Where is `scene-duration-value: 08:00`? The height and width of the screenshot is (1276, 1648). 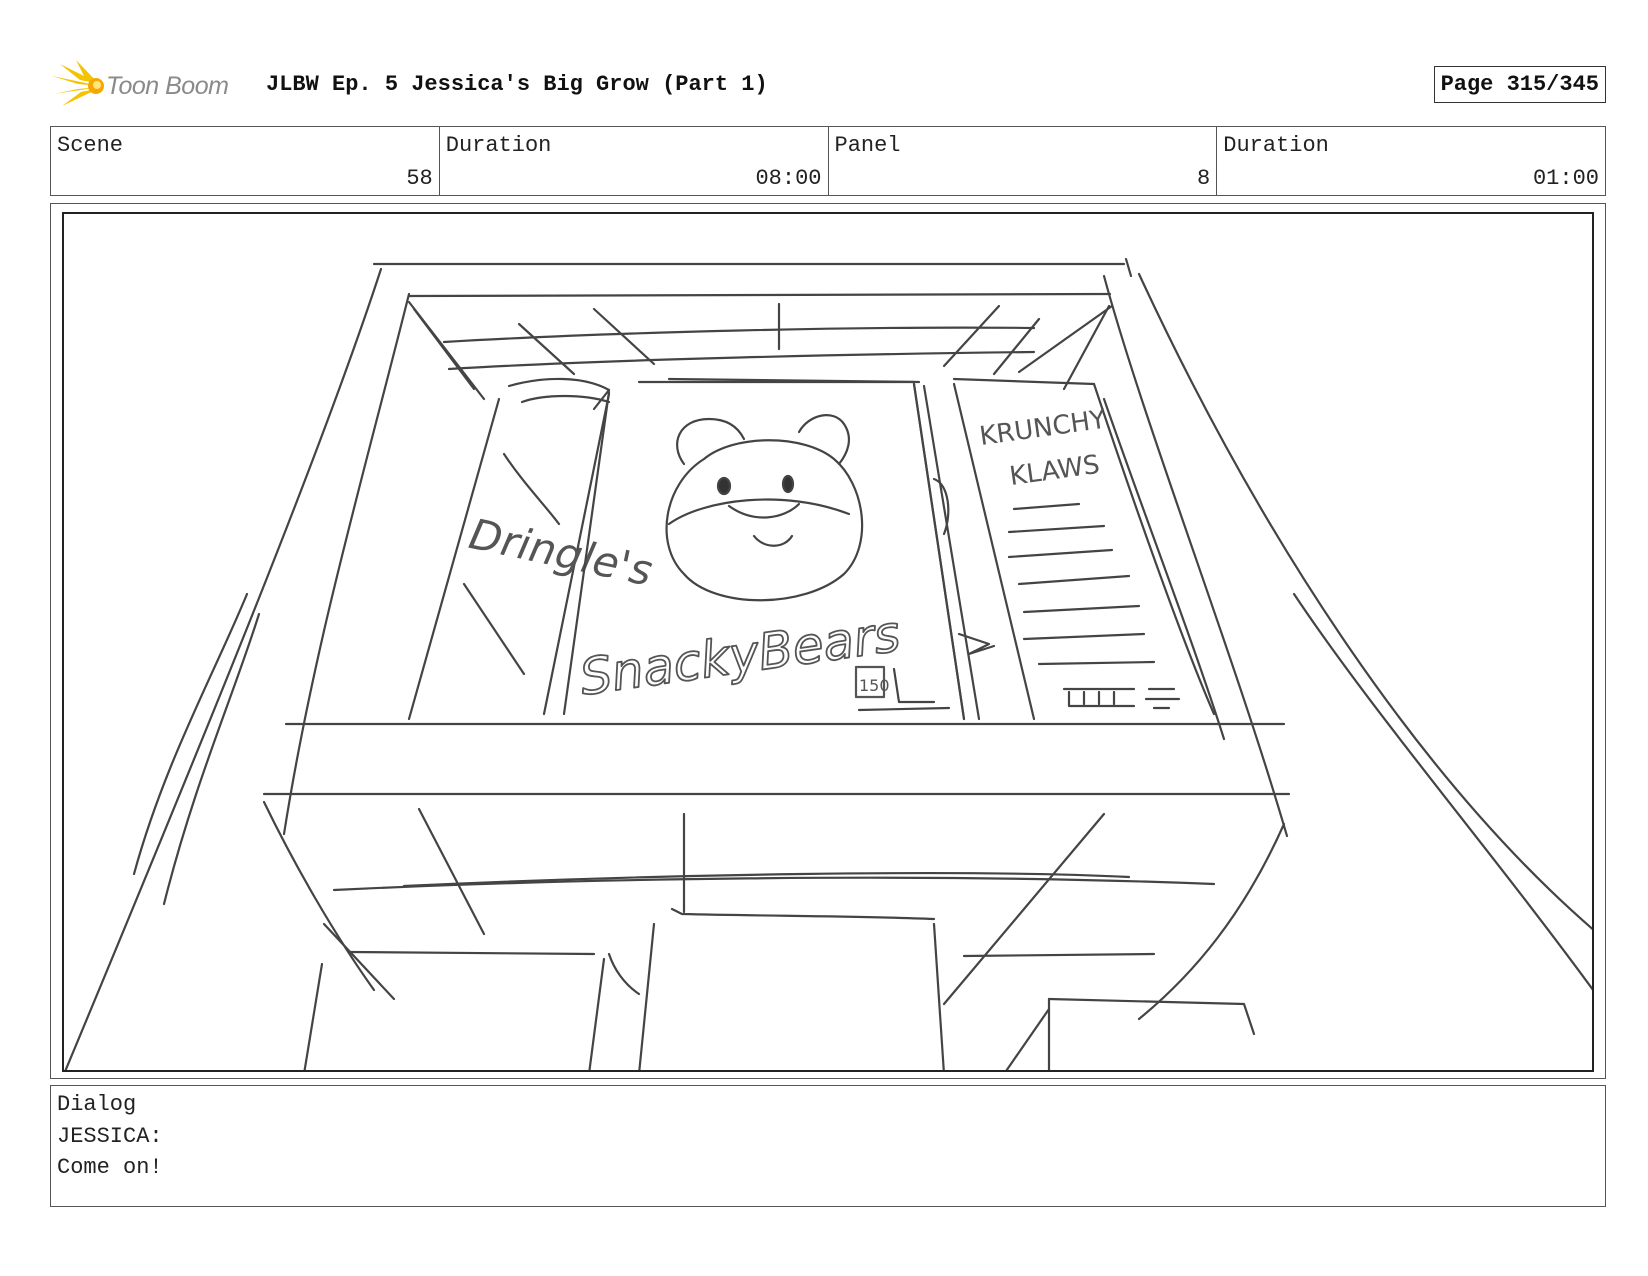 scene-duration-value: 08:00 is located at coordinates (788, 178).